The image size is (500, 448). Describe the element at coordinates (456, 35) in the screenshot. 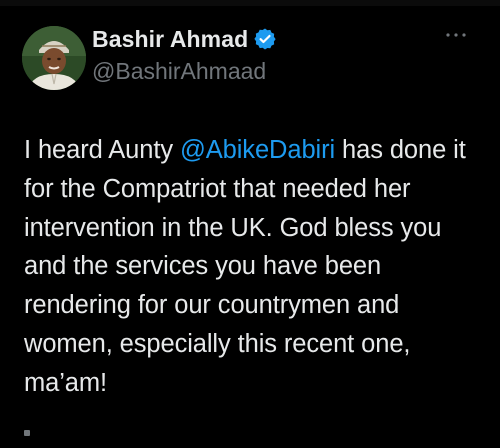

I see `more-options-icon` at that location.